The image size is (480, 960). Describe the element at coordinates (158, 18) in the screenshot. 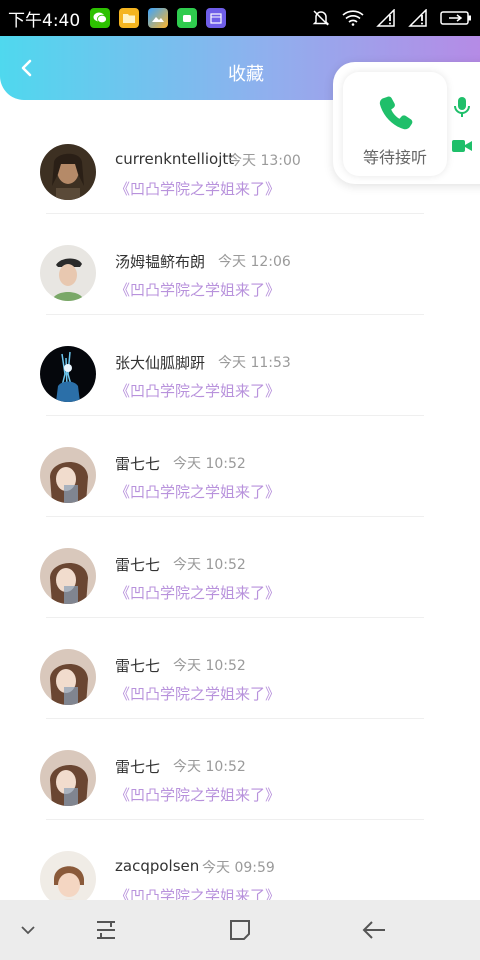

I see `gallery-icon` at that location.